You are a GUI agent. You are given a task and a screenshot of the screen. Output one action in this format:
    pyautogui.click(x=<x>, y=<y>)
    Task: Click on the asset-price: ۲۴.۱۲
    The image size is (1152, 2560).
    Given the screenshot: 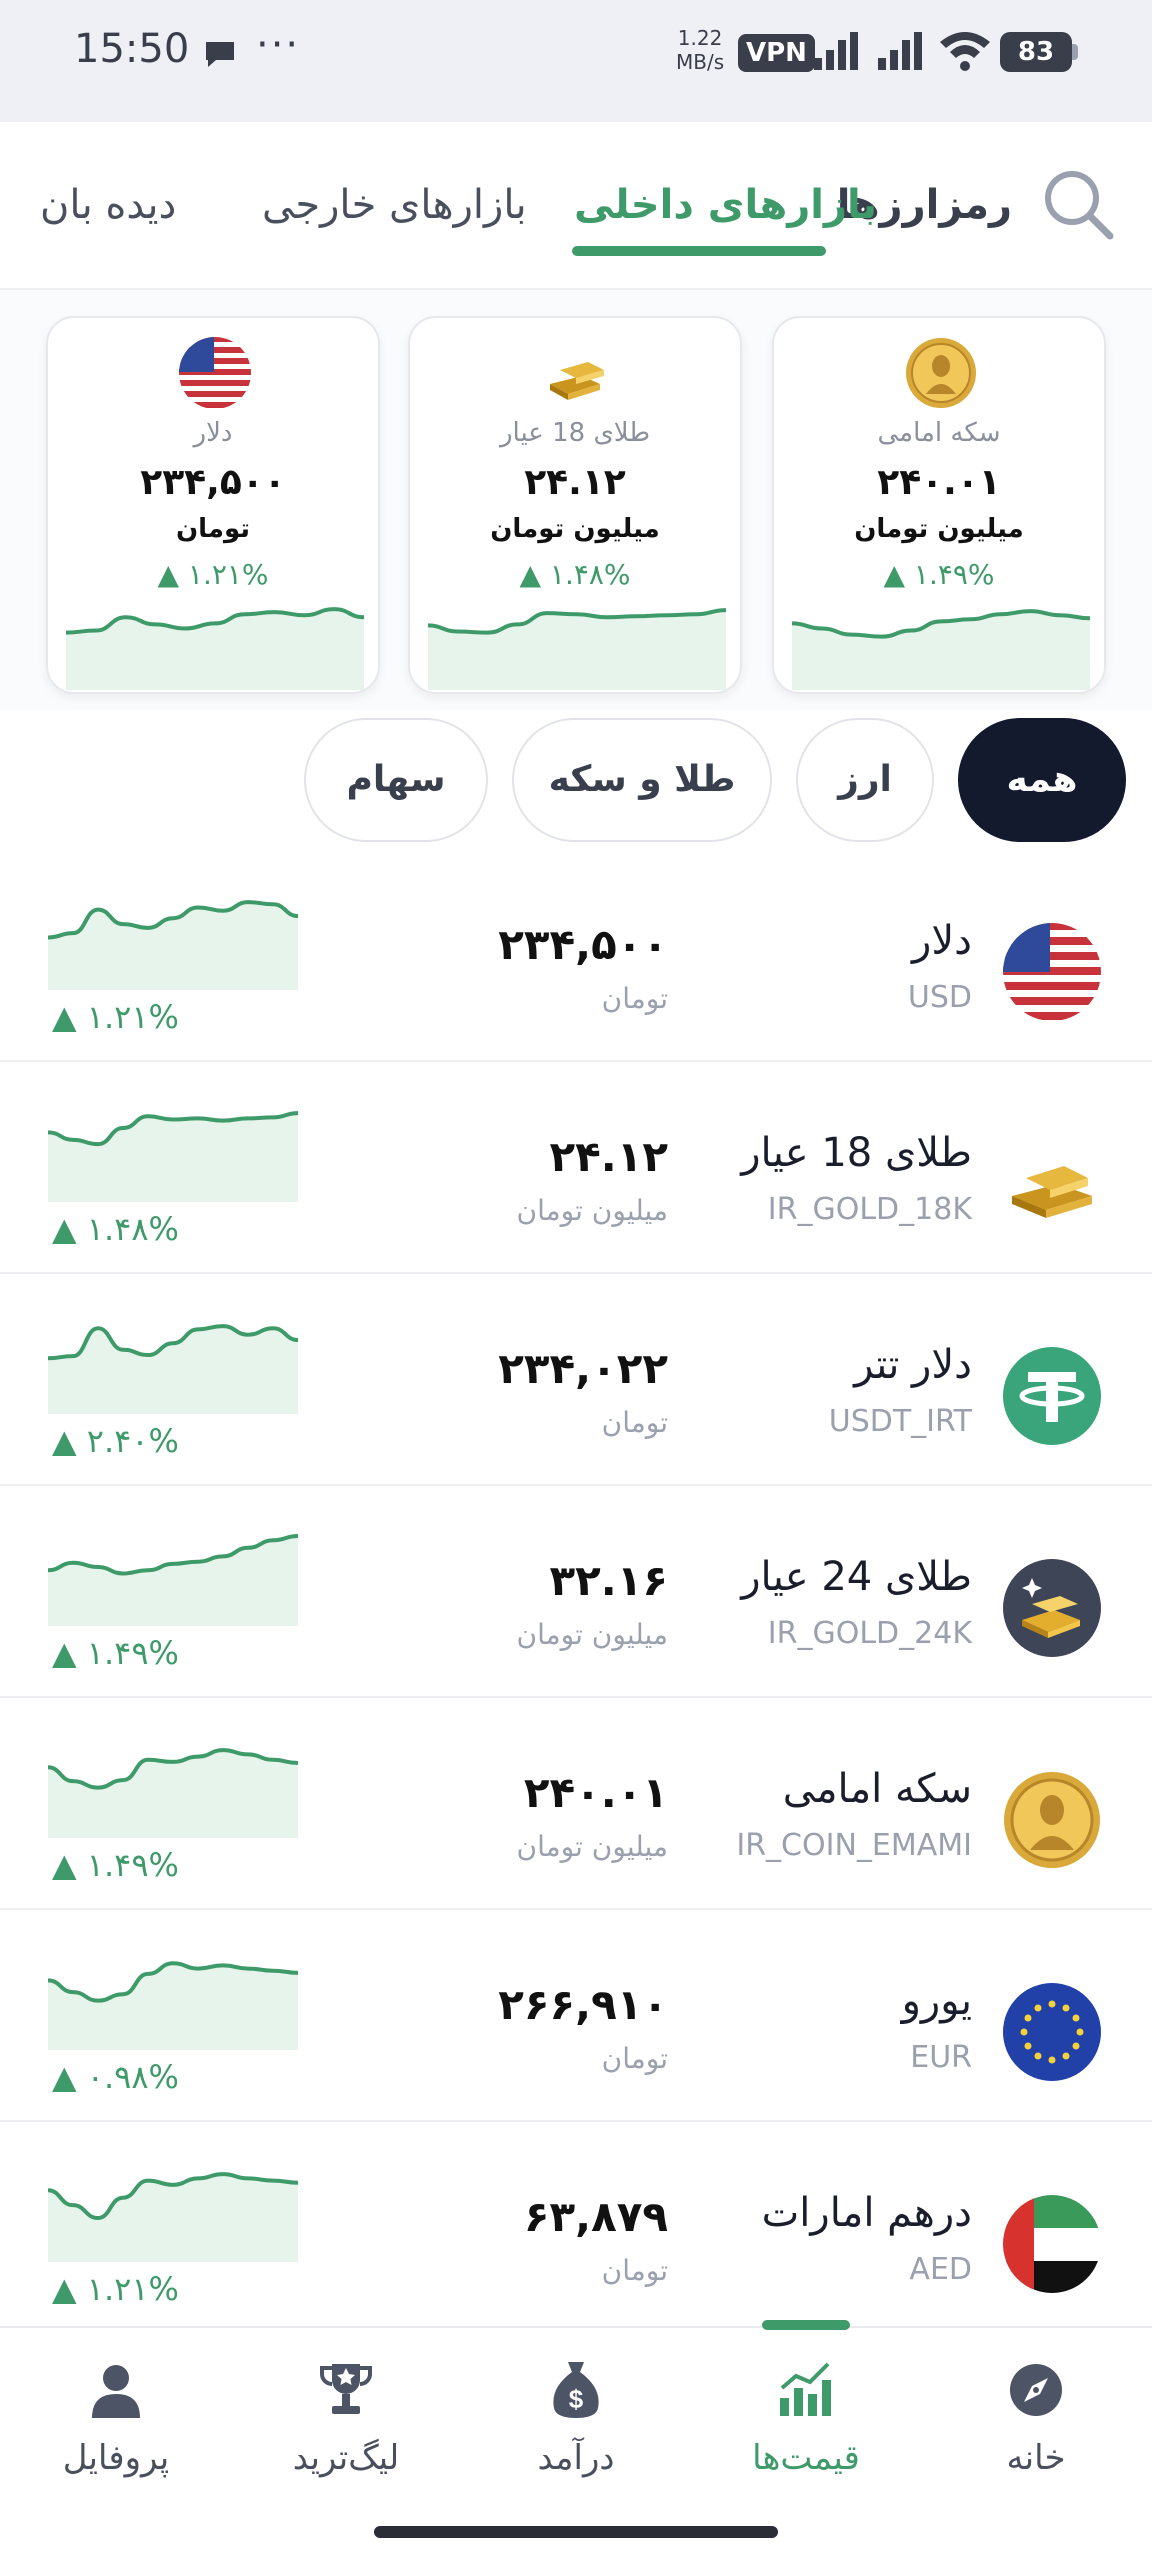 What is the action you would take?
    pyautogui.click(x=609, y=1156)
    